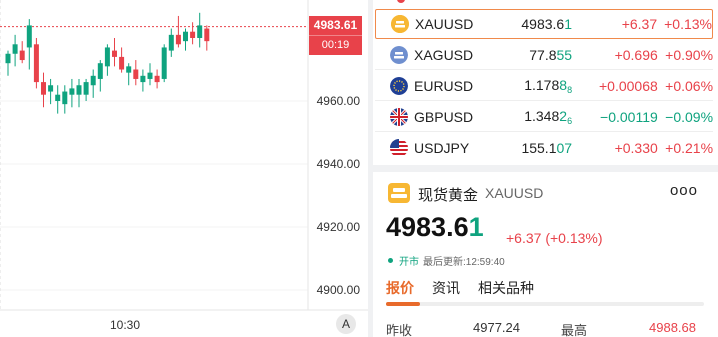 This screenshot has height=337, width=718. I want to click on status-dot-icon, so click(390, 260).